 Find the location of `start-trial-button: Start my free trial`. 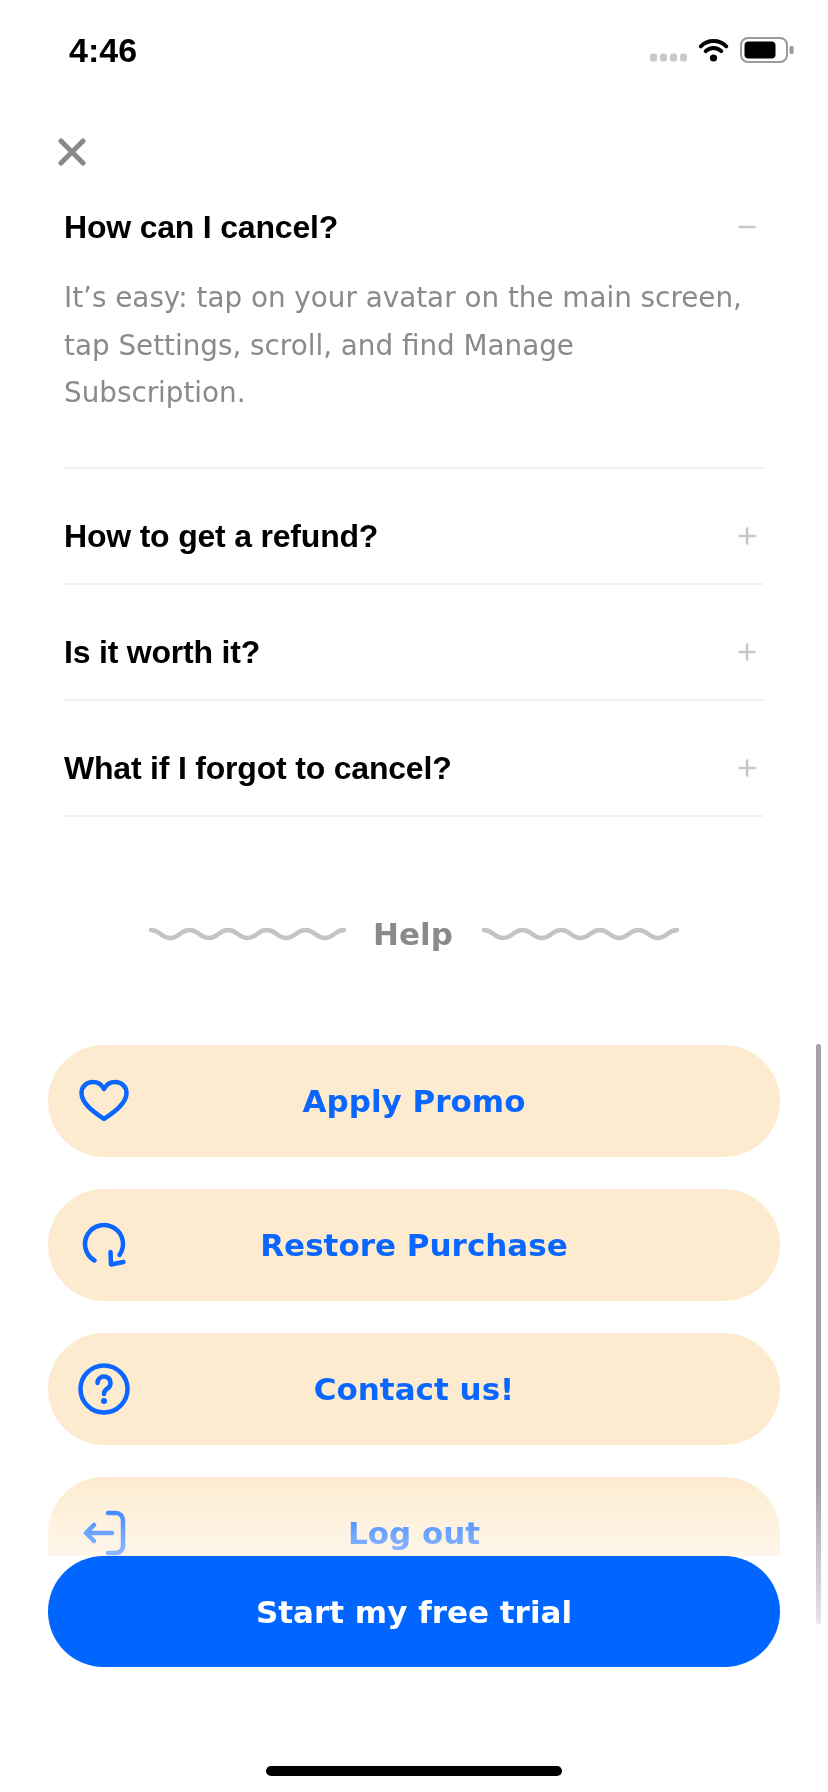

start-trial-button: Start my free trial is located at coordinates (414, 1611).